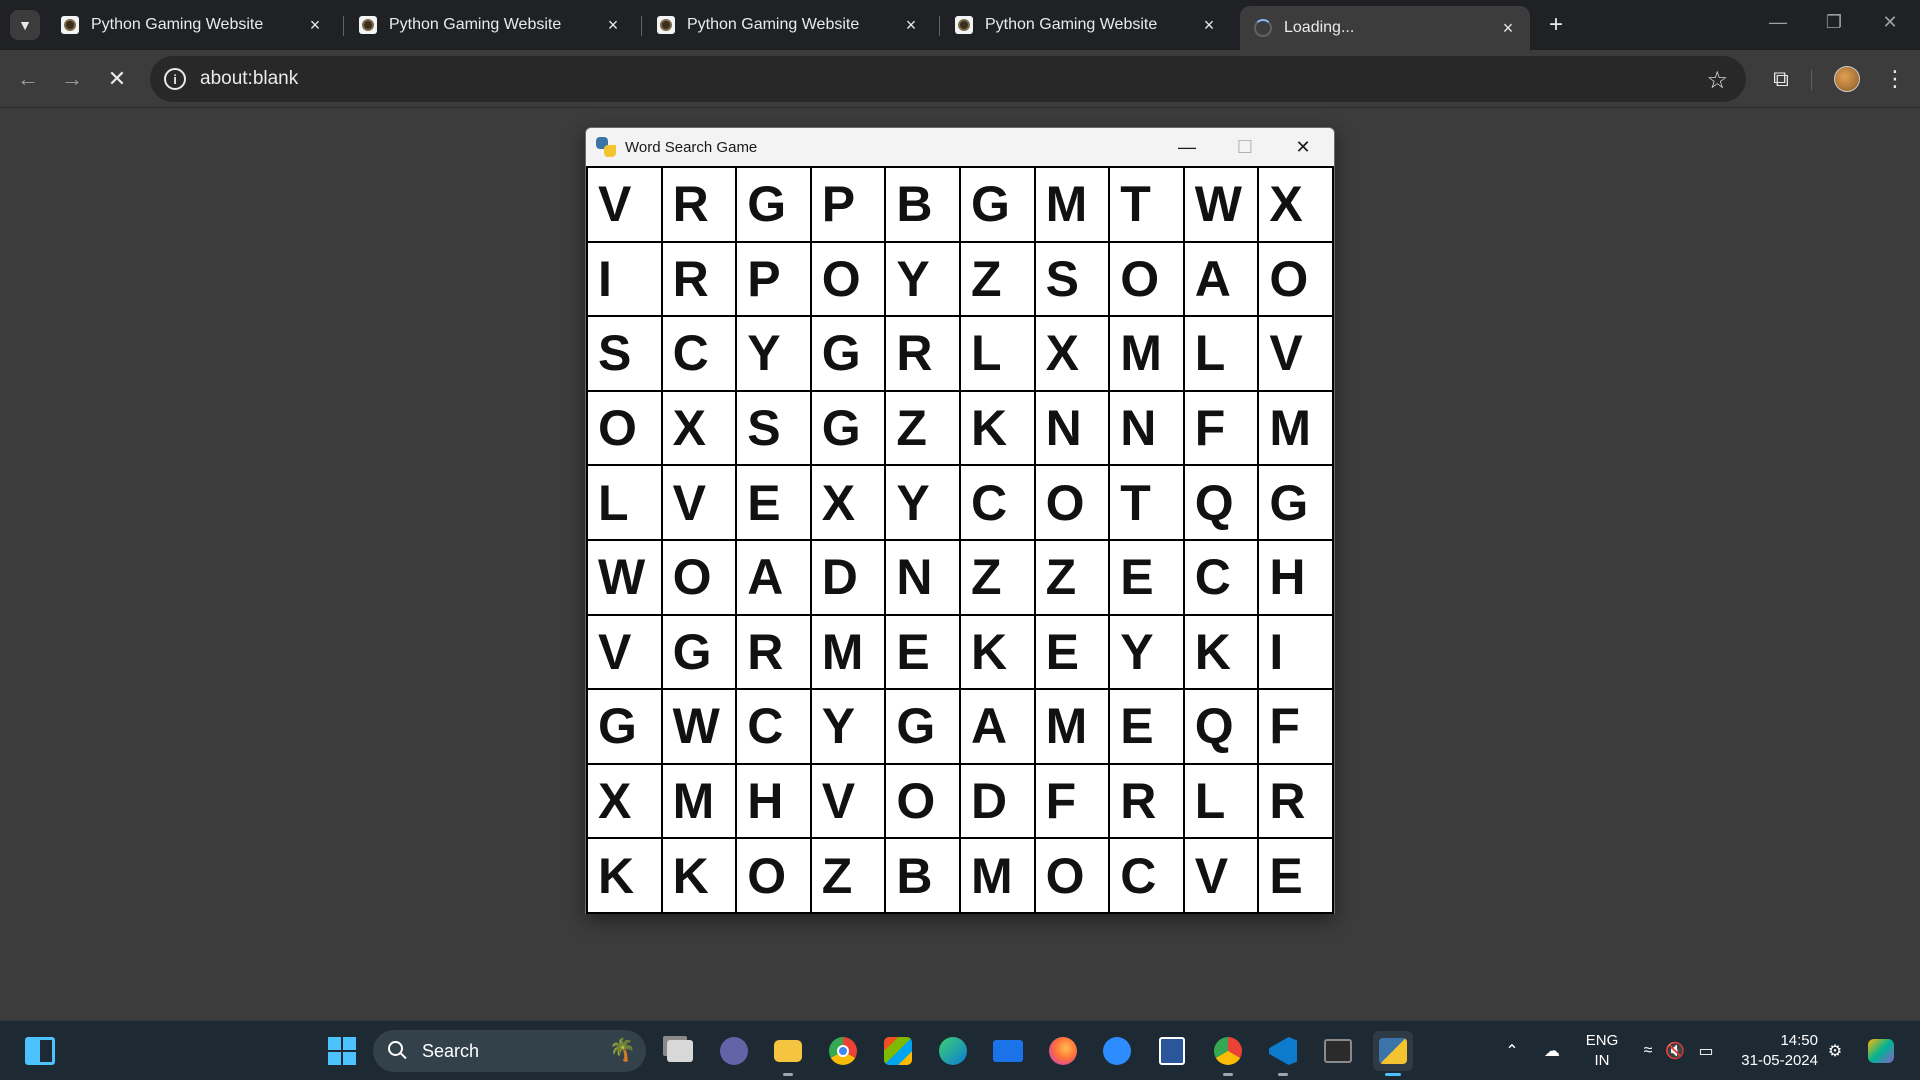  What do you see at coordinates (953, 1051) in the screenshot?
I see `edge-button` at bounding box center [953, 1051].